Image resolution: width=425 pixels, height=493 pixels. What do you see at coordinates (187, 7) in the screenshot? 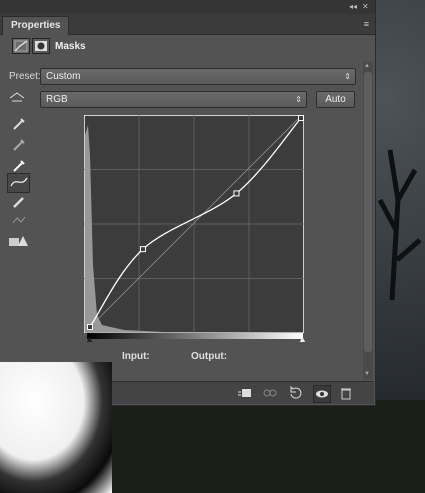
I see `panel-top-strip: ◂◂ ✕` at bounding box center [187, 7].